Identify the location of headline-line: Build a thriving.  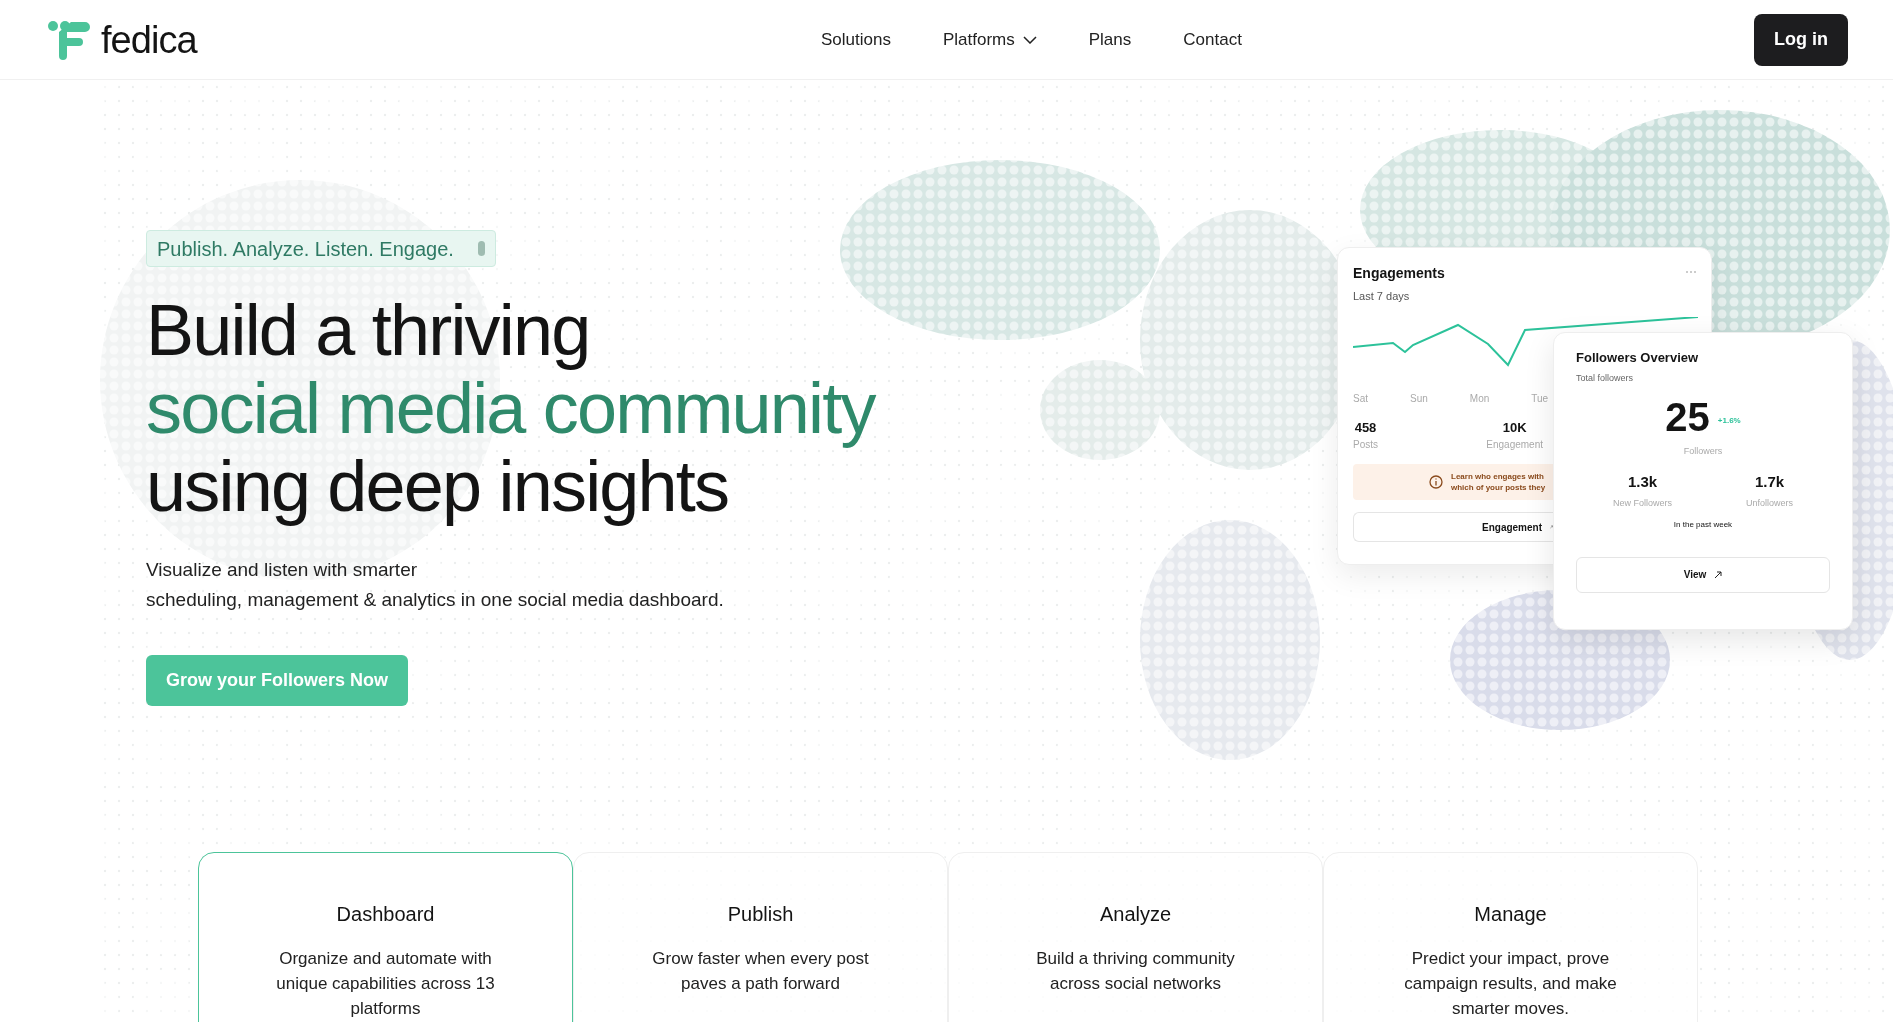
(368, 330).